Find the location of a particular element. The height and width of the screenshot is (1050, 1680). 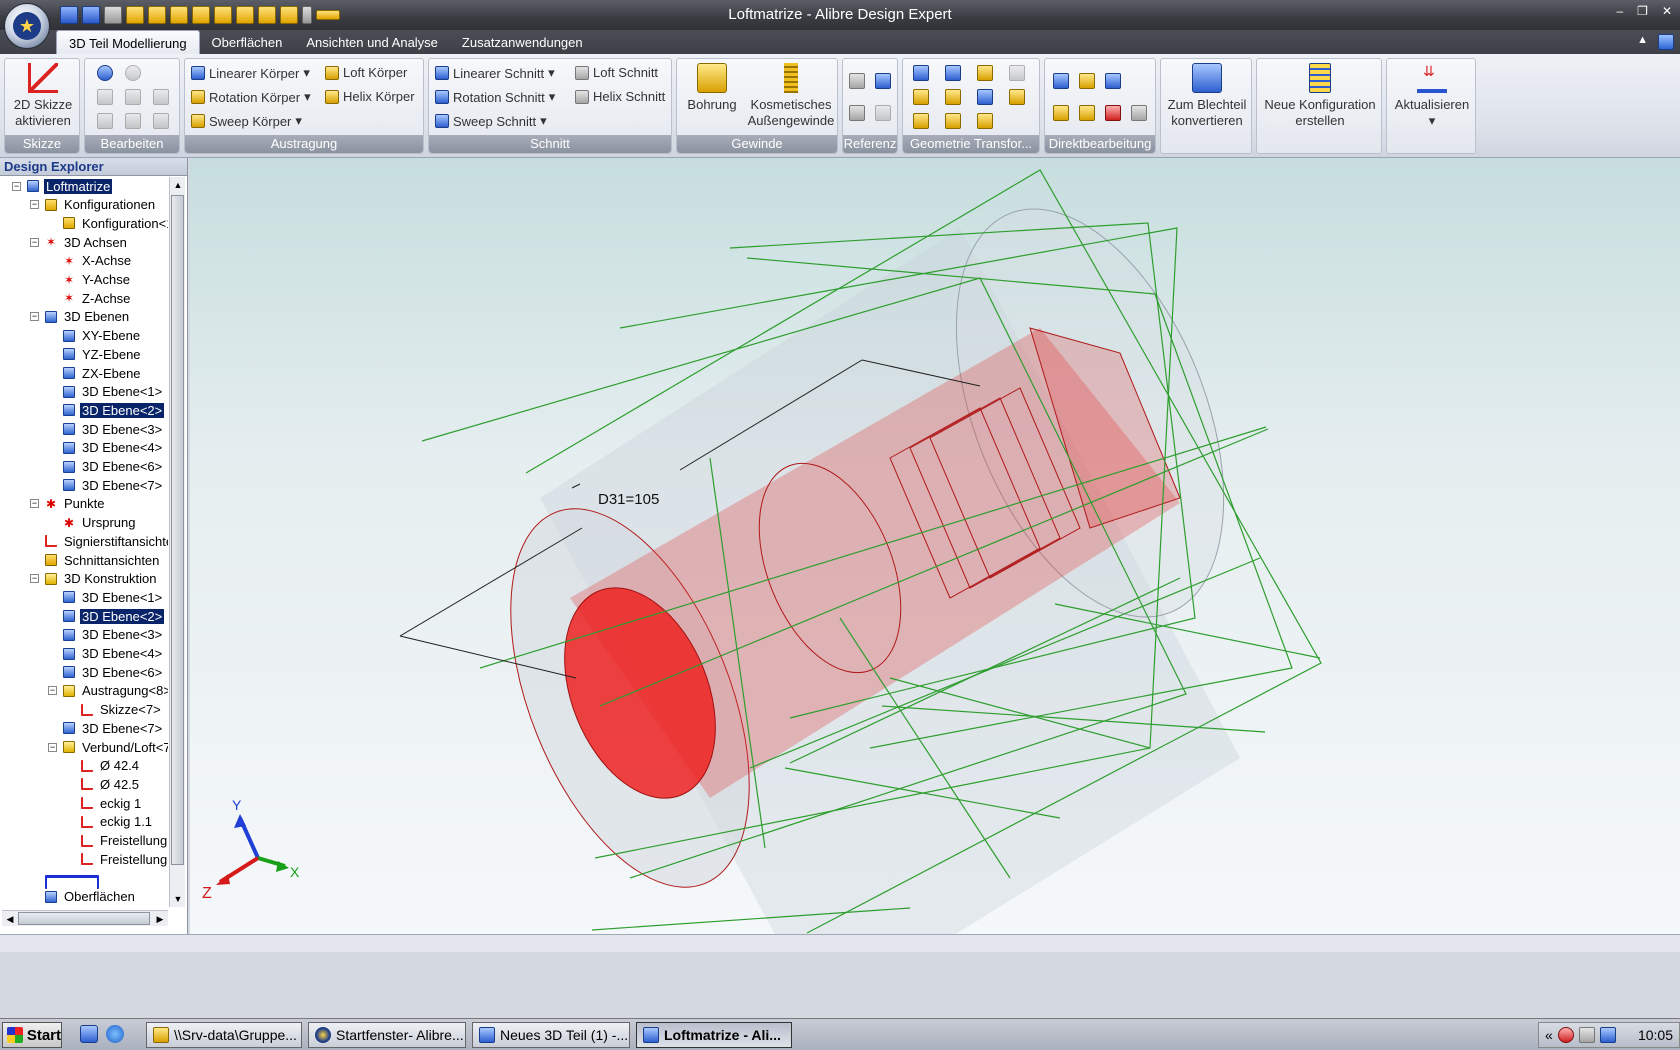

helix-body-button: Helix Körper is located at coordinates (370, 96).